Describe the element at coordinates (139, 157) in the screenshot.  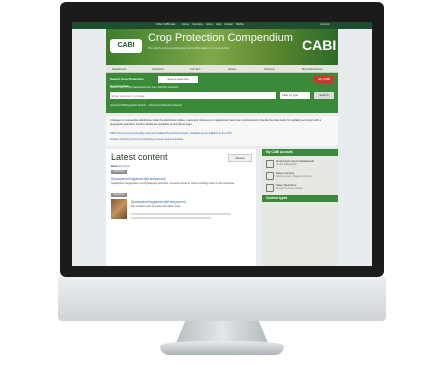
I see `latest-content-title: Latest content` at that location.